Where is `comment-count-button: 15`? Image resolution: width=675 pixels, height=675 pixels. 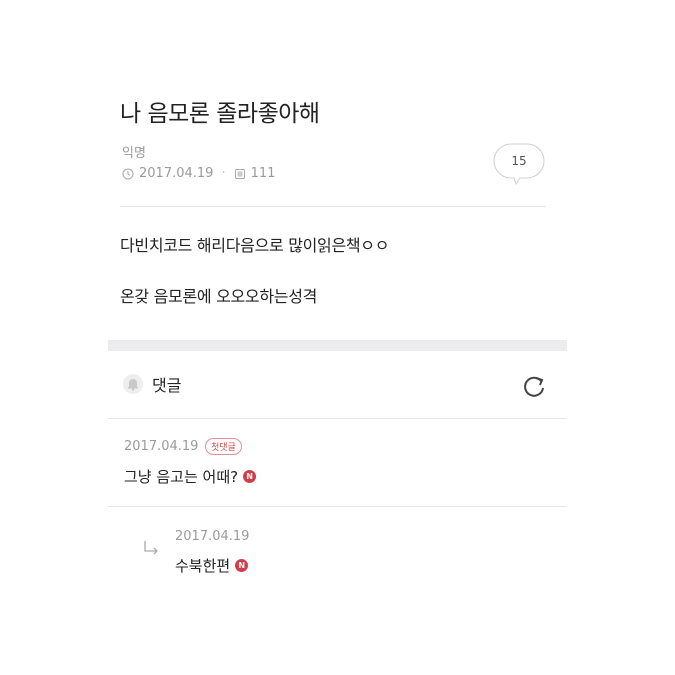
comment-count-button: 15 is located at coordinates (519, 164).